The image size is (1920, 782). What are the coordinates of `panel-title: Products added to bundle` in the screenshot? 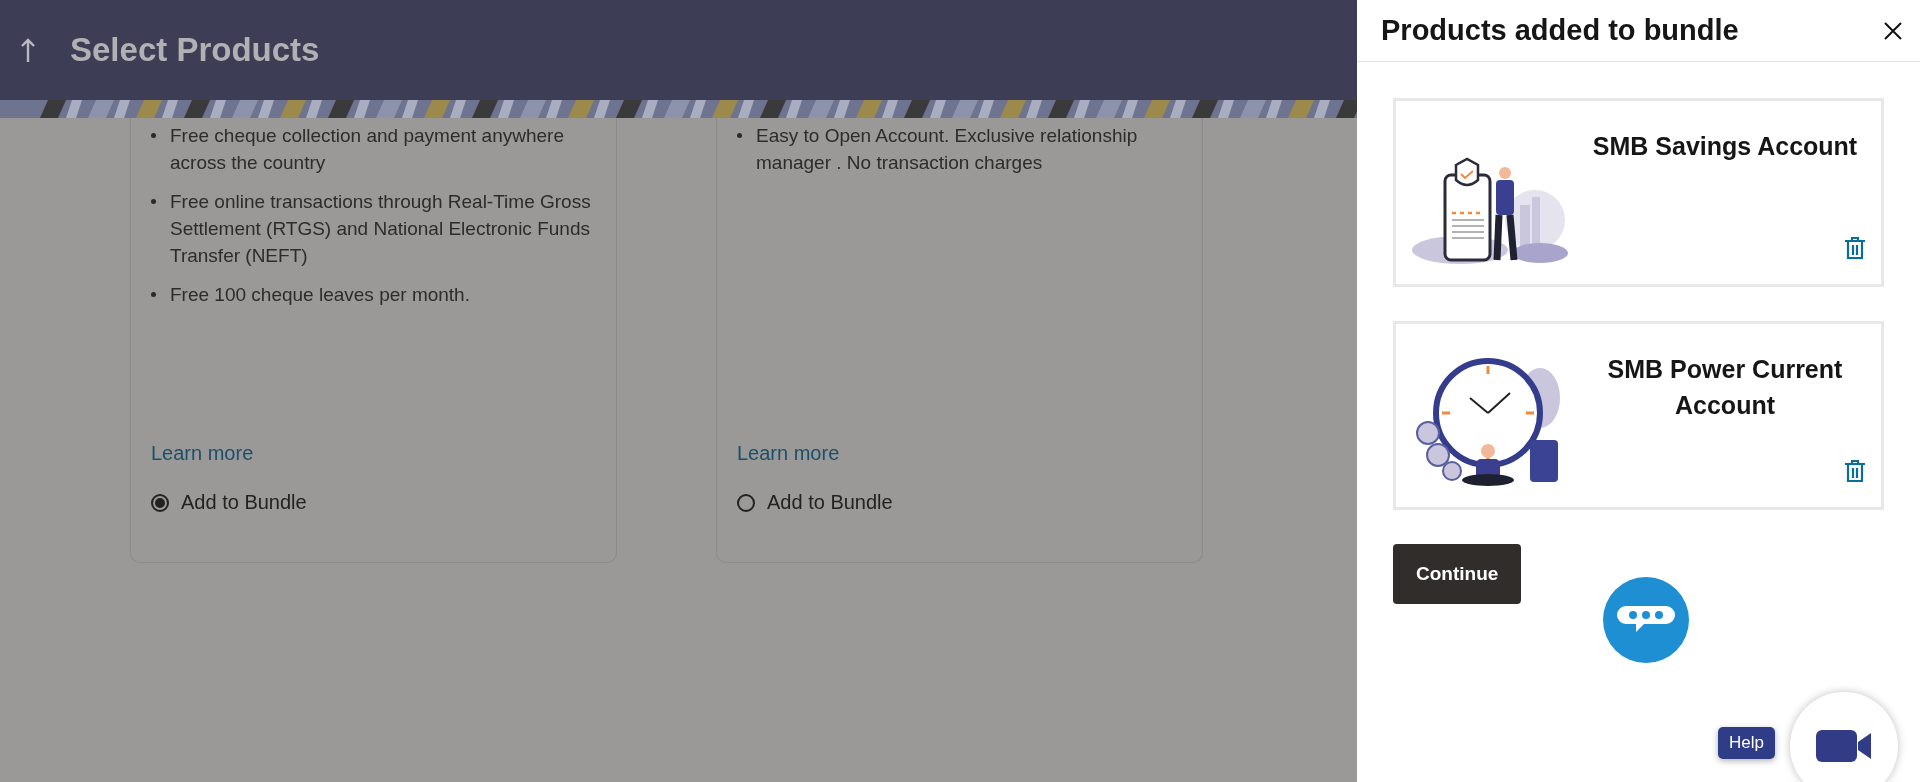 It's located at (1560, 30).